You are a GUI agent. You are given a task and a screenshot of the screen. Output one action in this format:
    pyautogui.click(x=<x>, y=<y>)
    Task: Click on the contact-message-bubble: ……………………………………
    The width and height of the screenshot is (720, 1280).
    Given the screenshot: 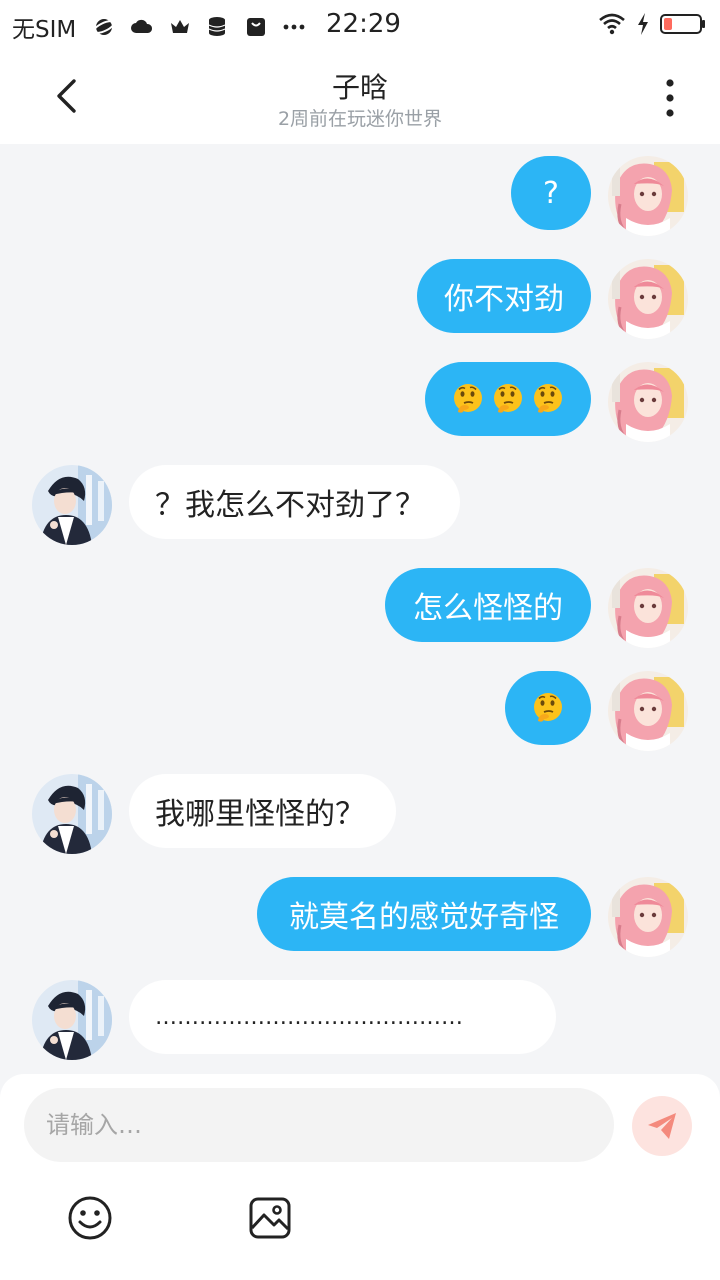 What is the action you would take?
    pyautogui.click(x=342, y=1017)
    